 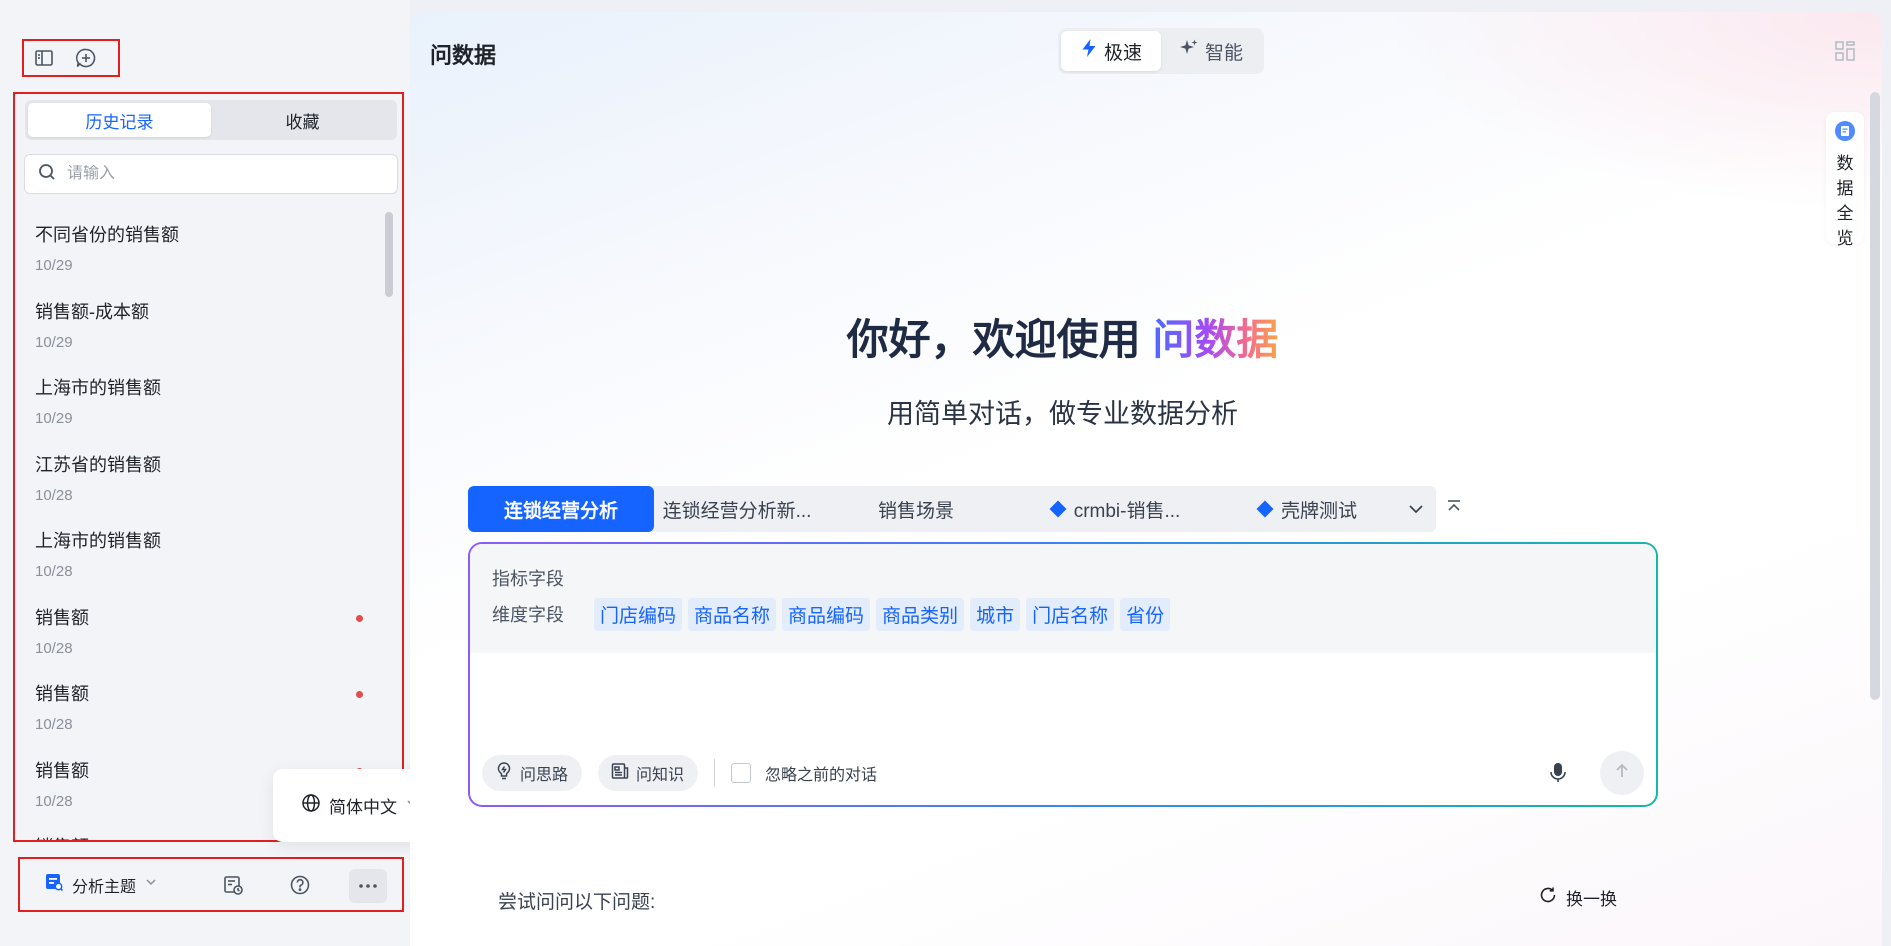 What do you see at coordinates (741, 773) in the screenshot?
I see `ignore-history-checkbox` at bounding box center [741, 773].